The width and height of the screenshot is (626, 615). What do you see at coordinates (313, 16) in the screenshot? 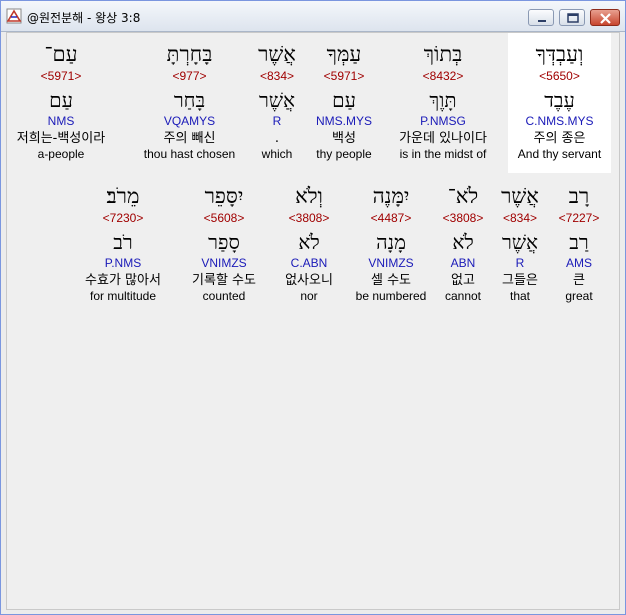
I see `title-bar: @원전분해 - 왕상 3:8` at bounding box center [313, 16].